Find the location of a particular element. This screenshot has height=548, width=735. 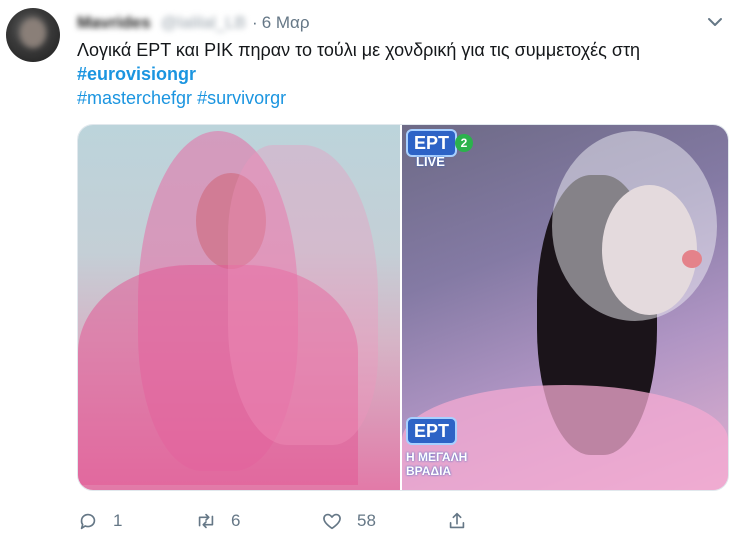

like-button: 58 is located at coordinates (348, 521).